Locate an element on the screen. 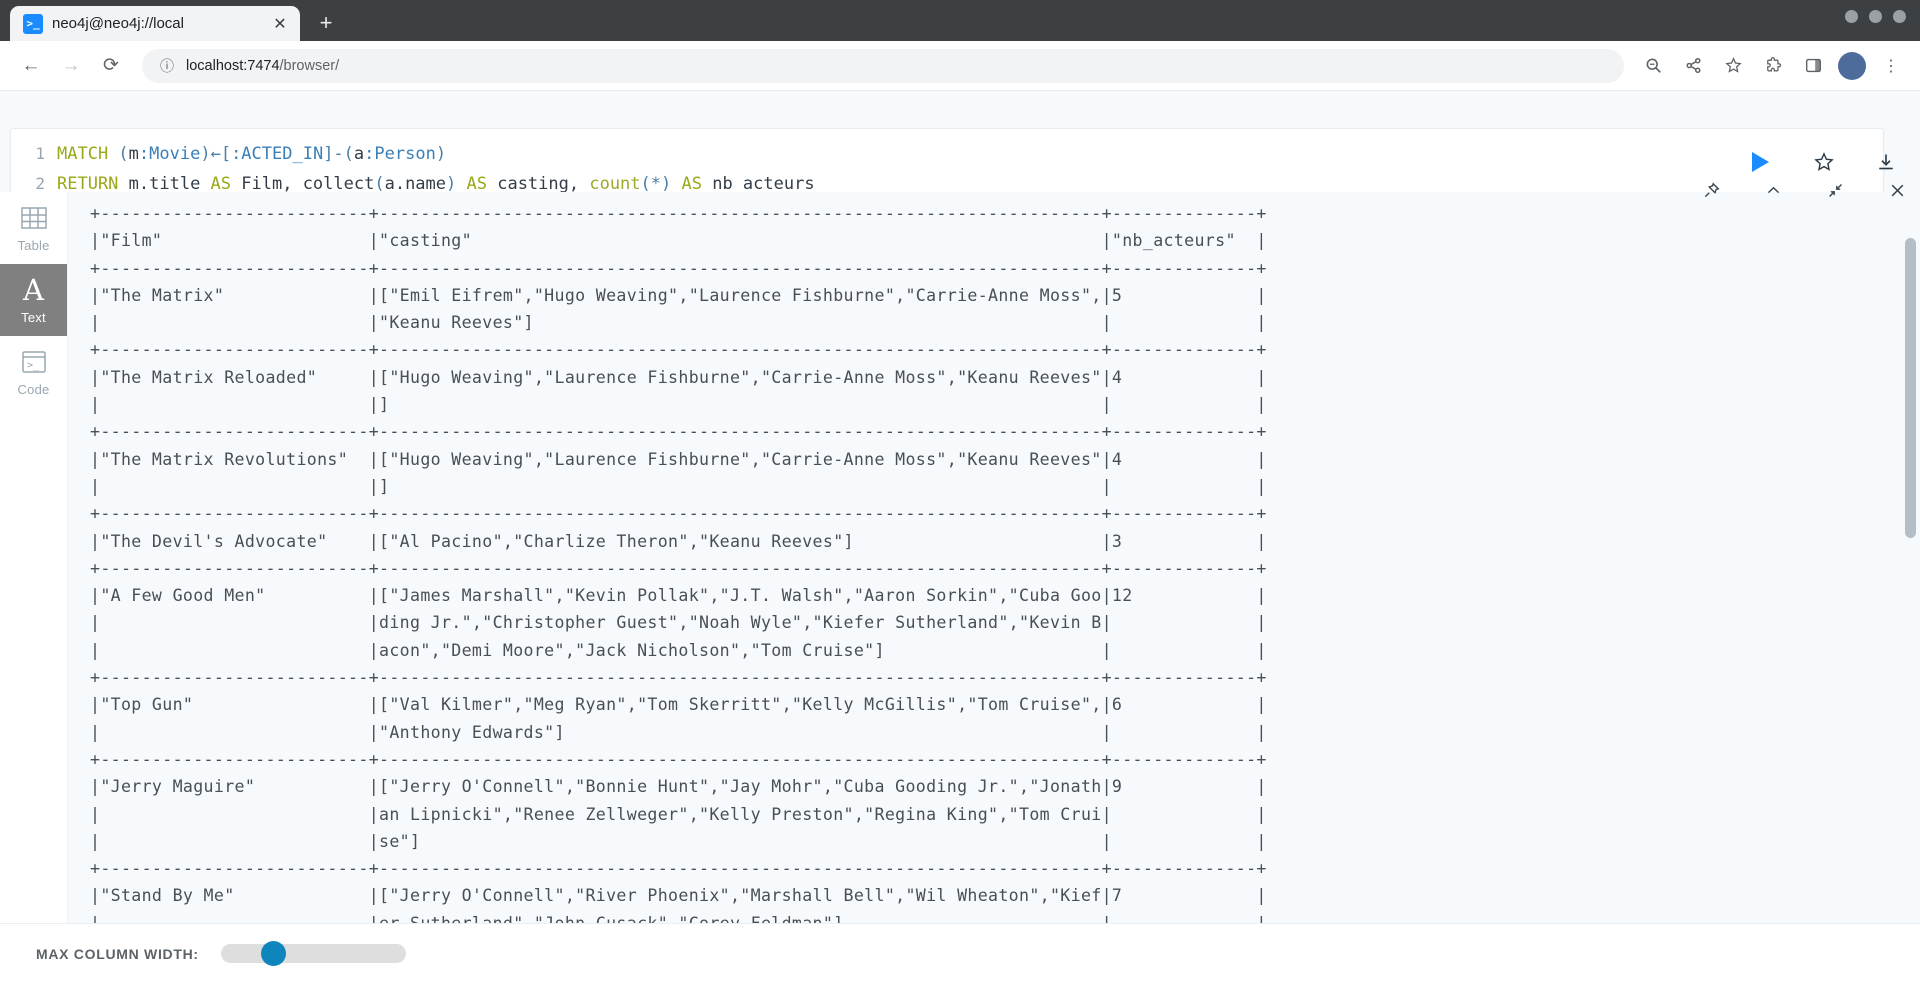  code-icon: >_ is located at coordinates (34, 362).